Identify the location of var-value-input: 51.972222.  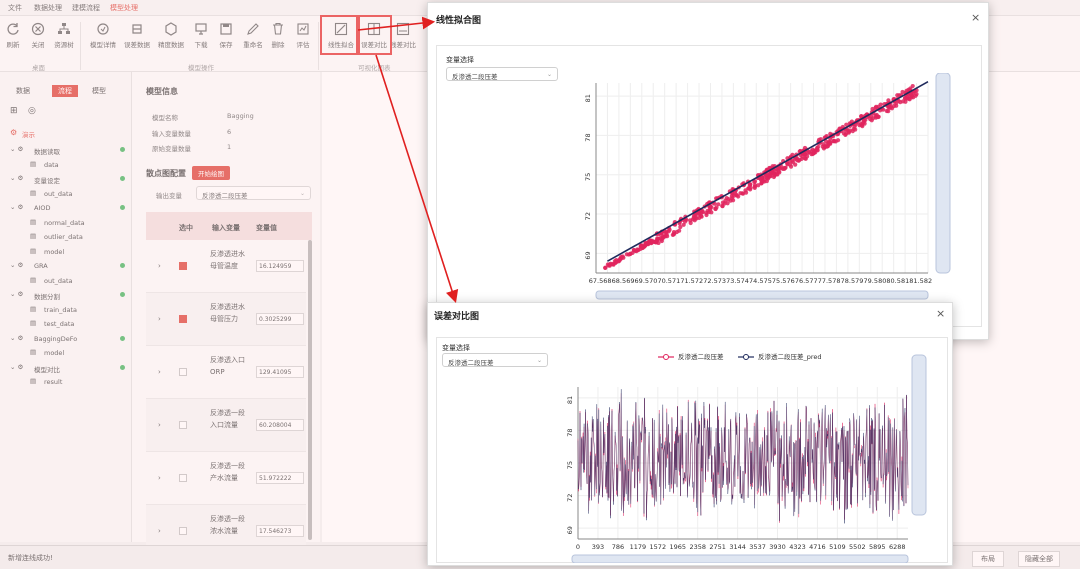
(280, 478).